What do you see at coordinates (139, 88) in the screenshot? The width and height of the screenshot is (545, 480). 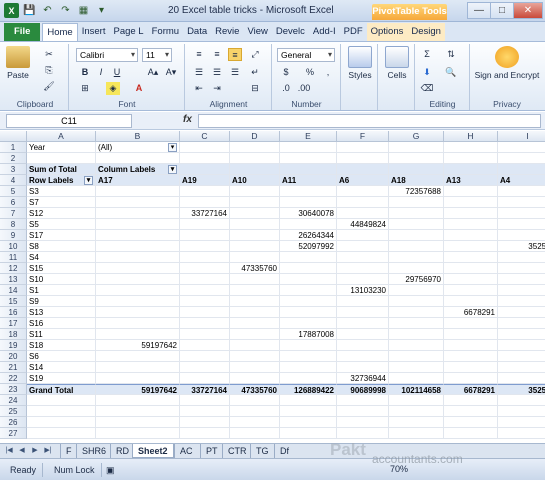 I see `font-color-icon: A` at bounding box center [139, 88].